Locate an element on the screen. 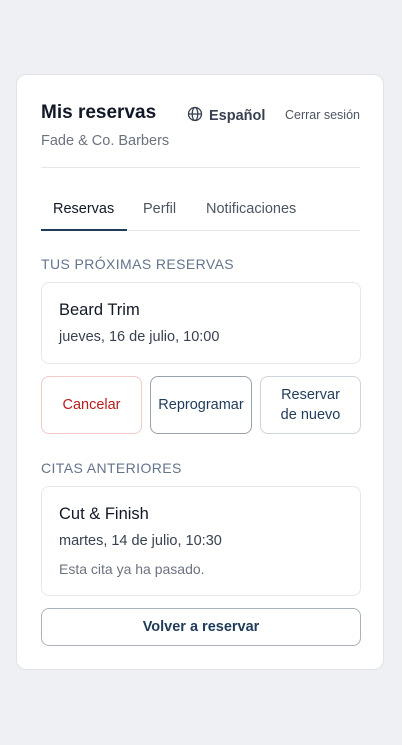  reschedule-label: Reprogramar is located at coordinates (201, 405).